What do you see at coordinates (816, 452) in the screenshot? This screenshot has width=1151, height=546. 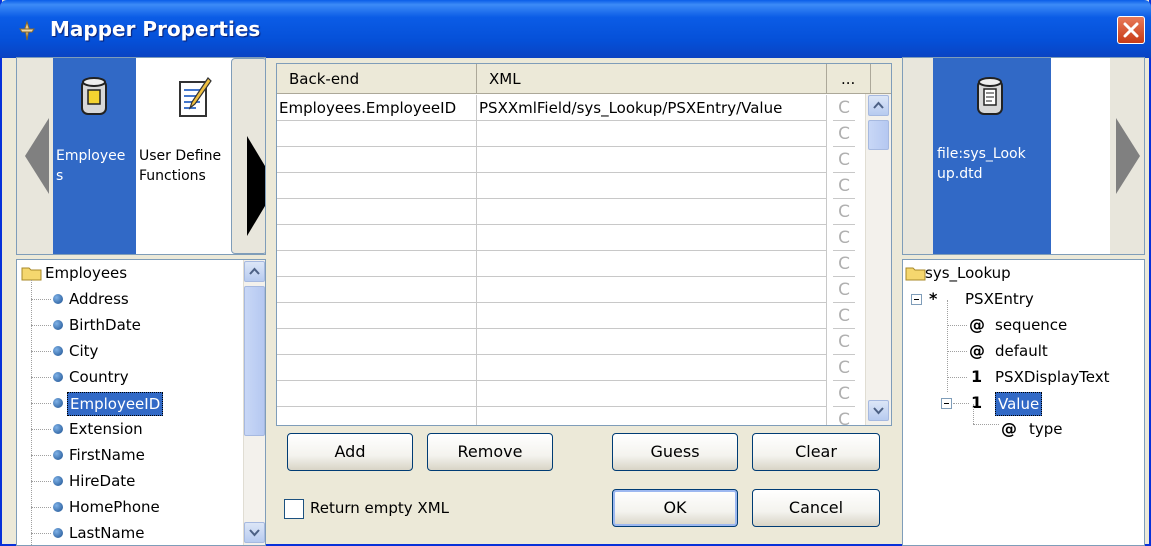 I see `clear-button: Clear` at bounding box center [816, 452].